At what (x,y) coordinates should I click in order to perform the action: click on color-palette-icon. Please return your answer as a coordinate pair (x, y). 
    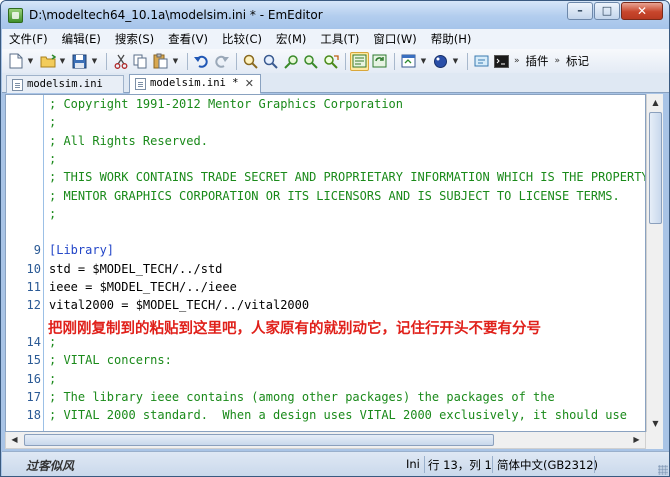
    Looking at the image, I should click on (440, 61).